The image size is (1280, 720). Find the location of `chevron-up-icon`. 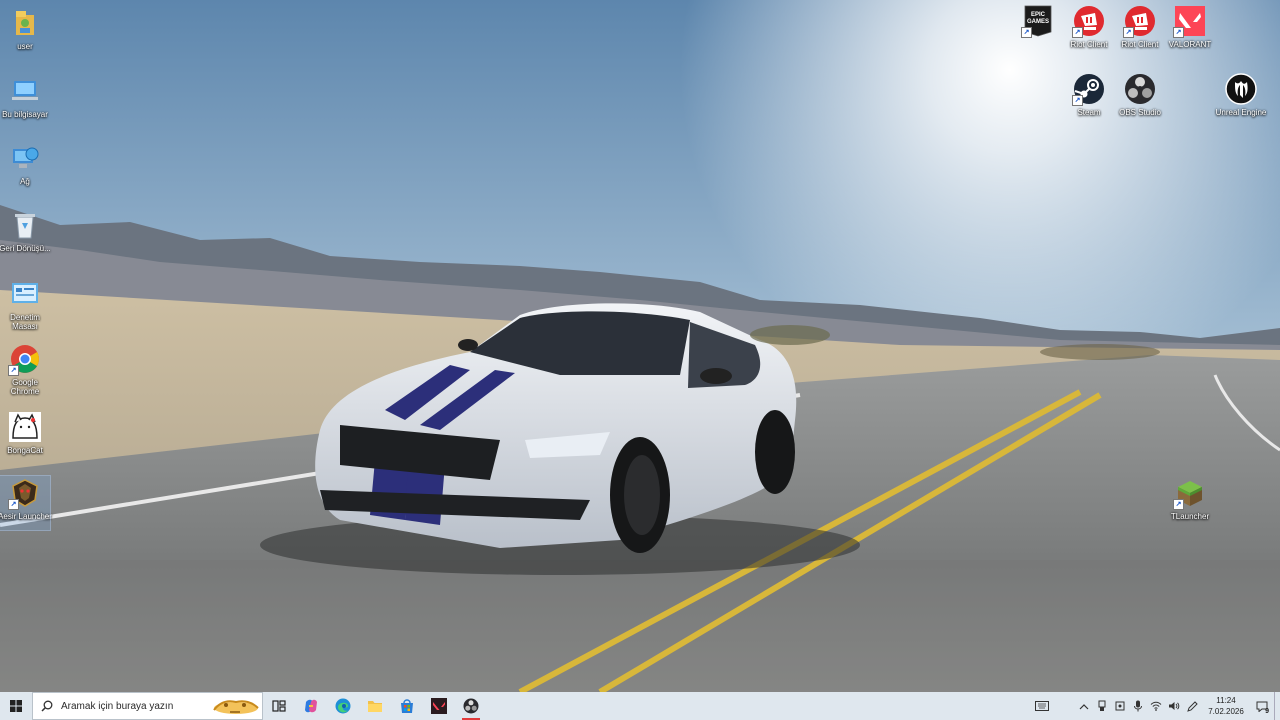

chevron-up-icon is located at coordinates (1084, 706).